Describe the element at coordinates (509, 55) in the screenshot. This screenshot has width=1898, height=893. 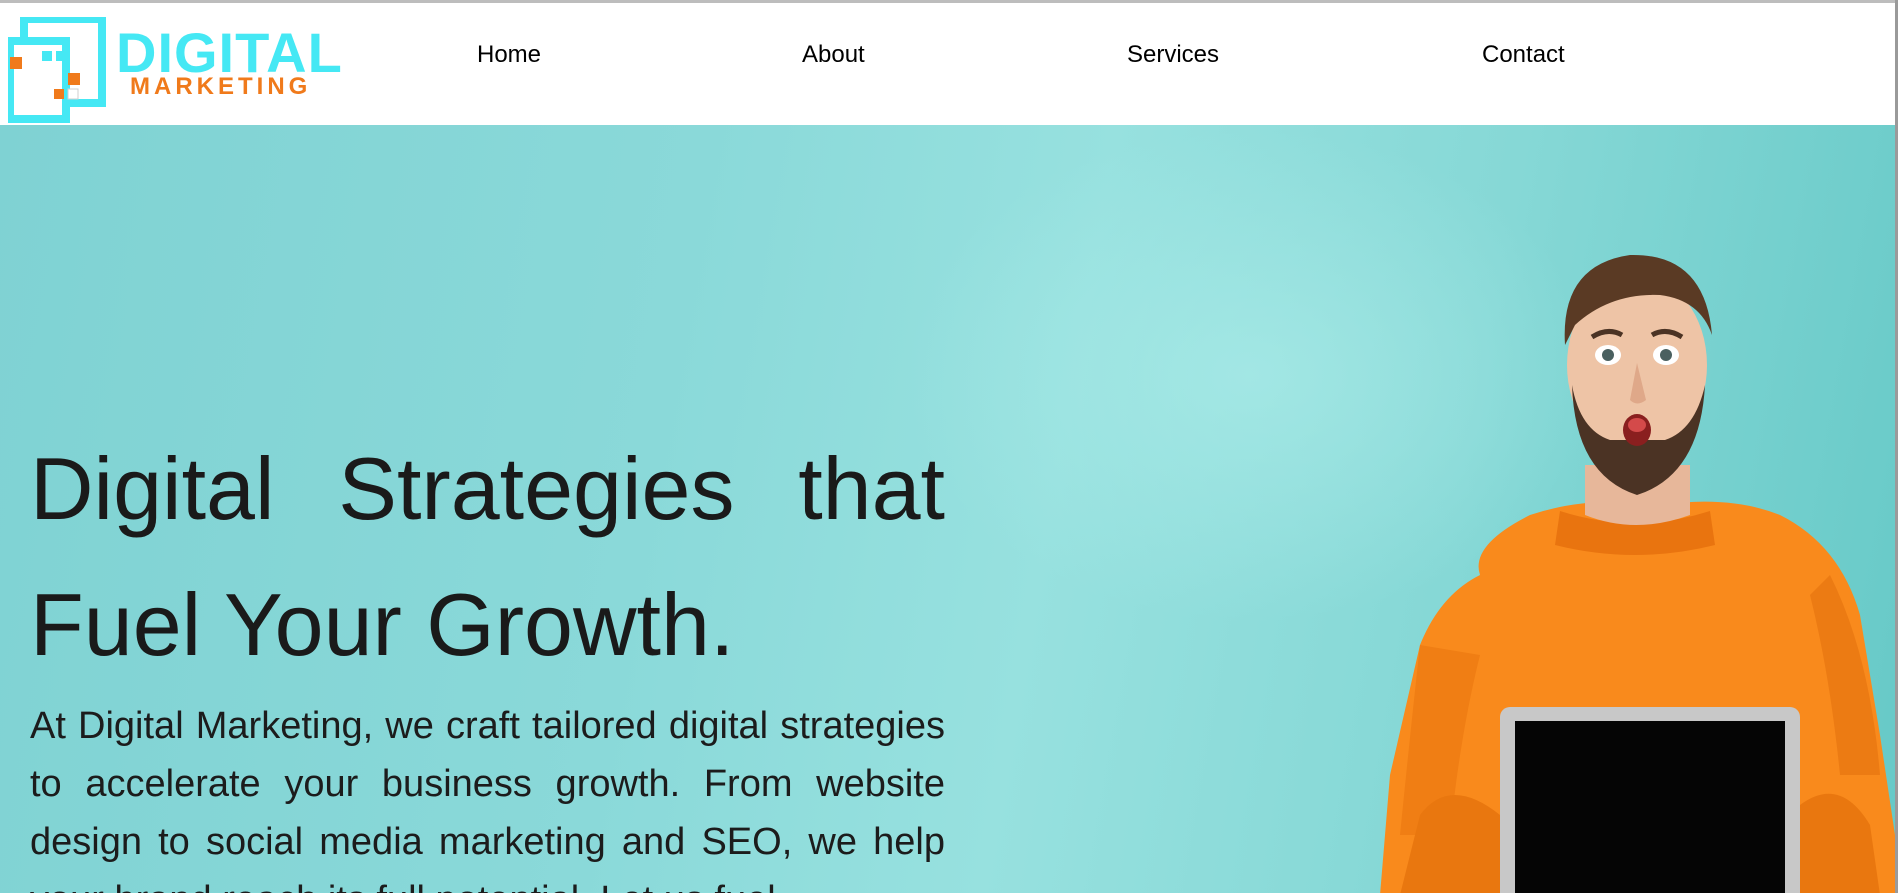
I see `nav-link-home: Home` at that location.